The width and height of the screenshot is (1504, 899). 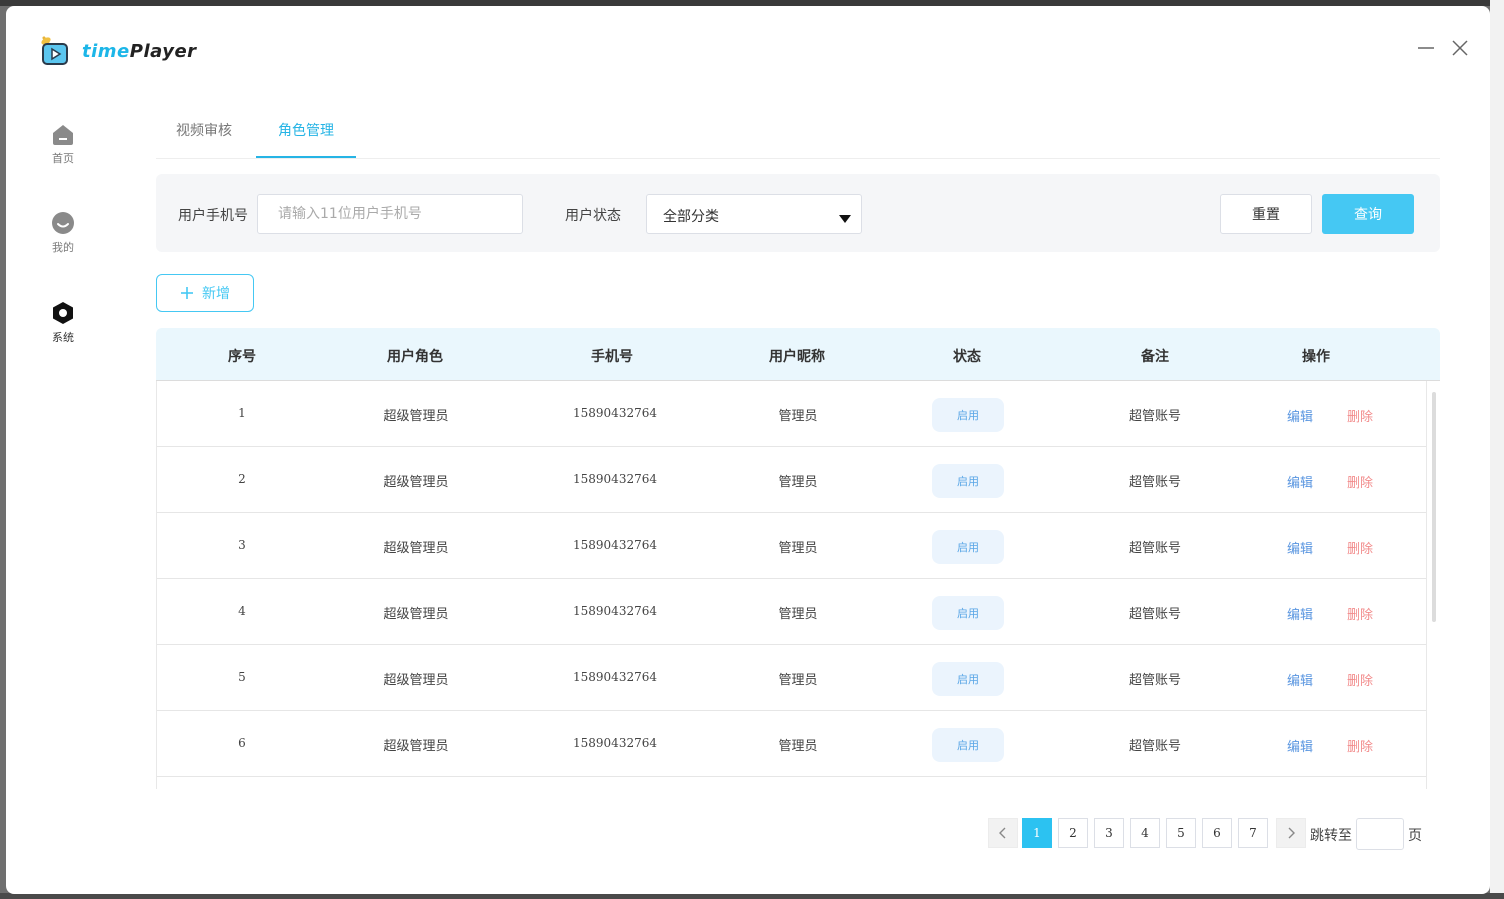 I want to click on page-button-4: 4, so click(x=1145, y=833).